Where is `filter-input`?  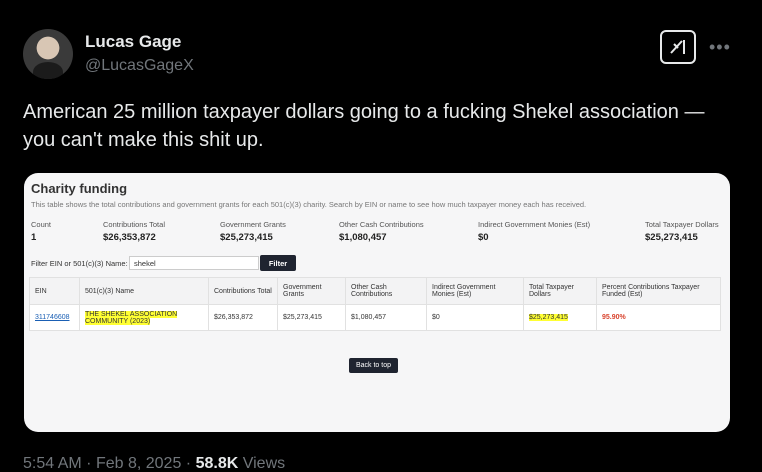
filter-input is located at coordinates (194, 263).